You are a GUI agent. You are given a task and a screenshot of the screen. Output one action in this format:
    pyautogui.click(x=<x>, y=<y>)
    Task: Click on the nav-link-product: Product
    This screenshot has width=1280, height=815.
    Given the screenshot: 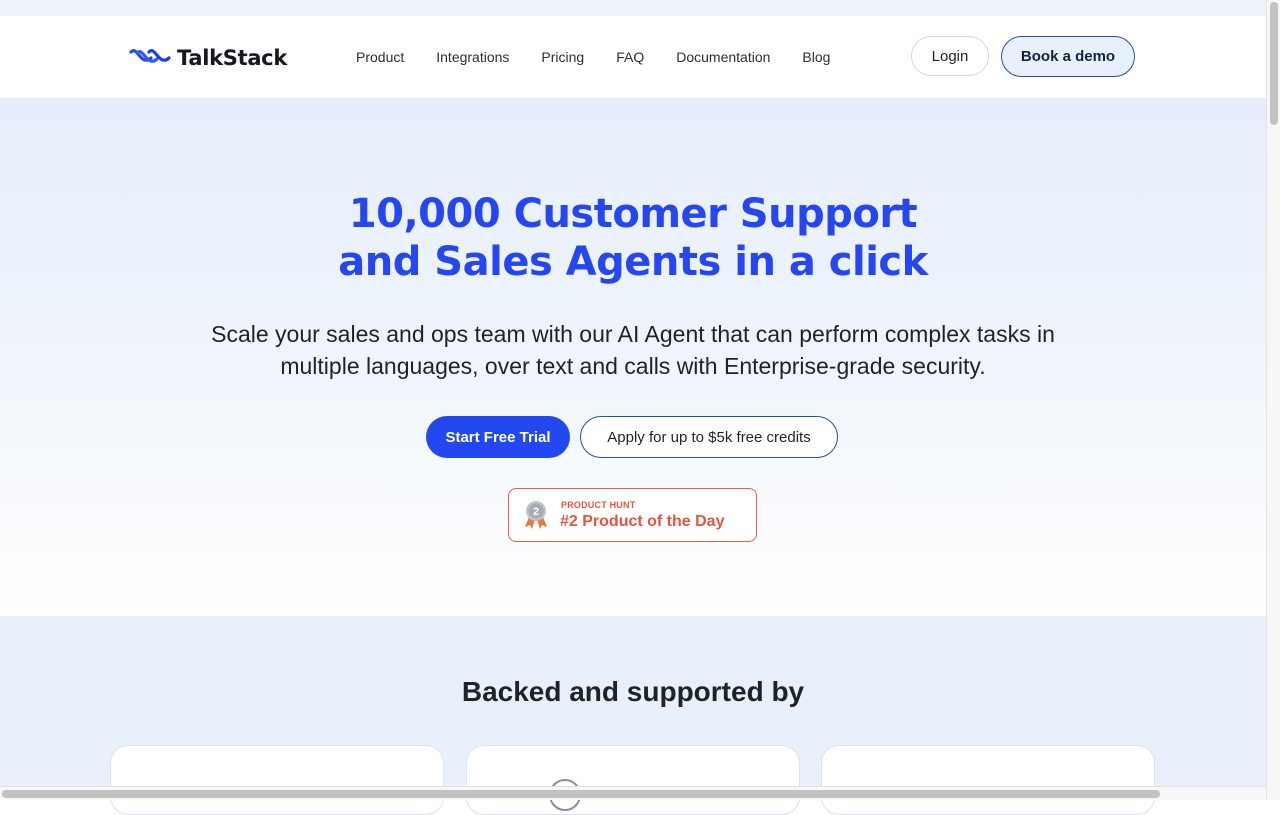 What is the action you would take?
    pyautogui.click(x=380, y=57)
    